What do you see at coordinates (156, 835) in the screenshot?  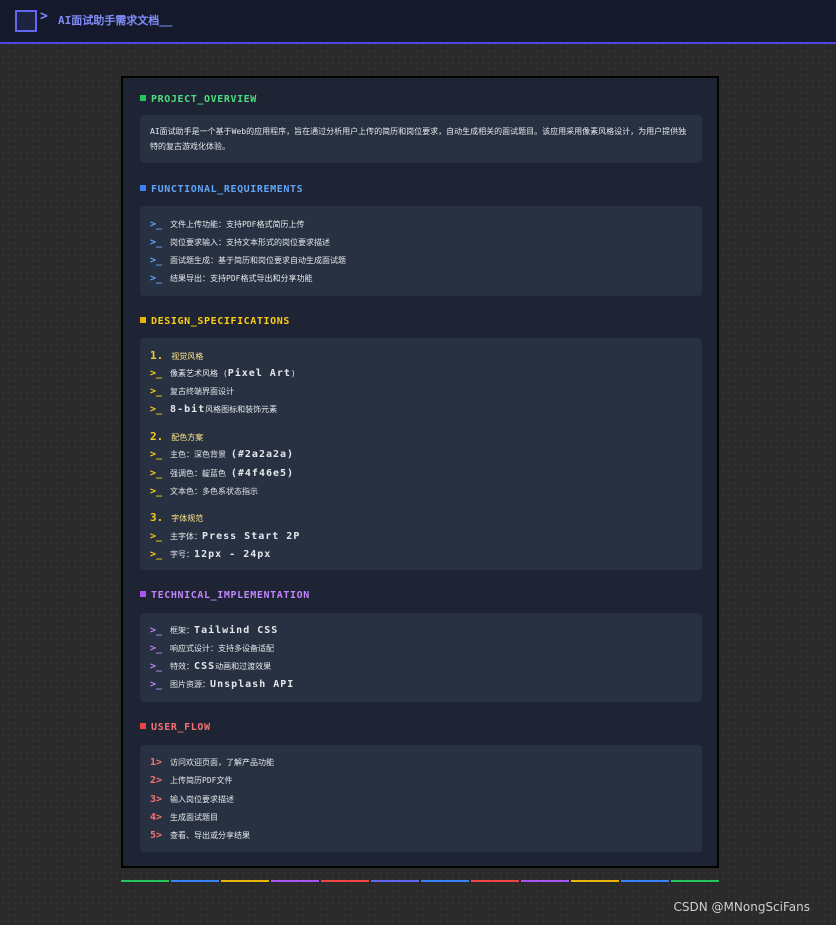 I see `step-number: 5>` at bounding box center [156, 835].